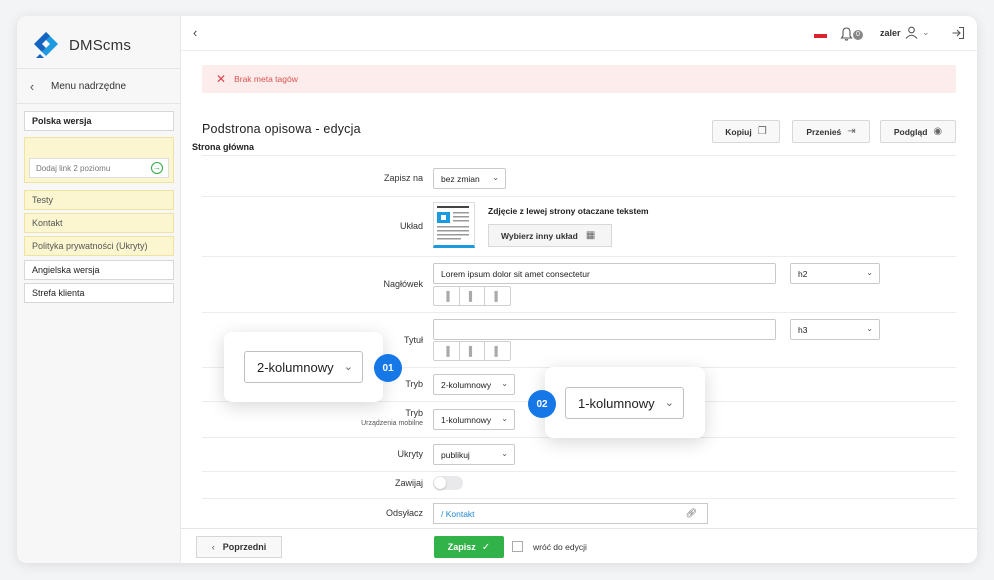 The width and height of the screenshot is (994, 580). What do you see at coordinates (73, 168) in the screenshot?
I see `add-link-placeholder: Dodaj link 2 poziomu` at bounding box center [73, 168].